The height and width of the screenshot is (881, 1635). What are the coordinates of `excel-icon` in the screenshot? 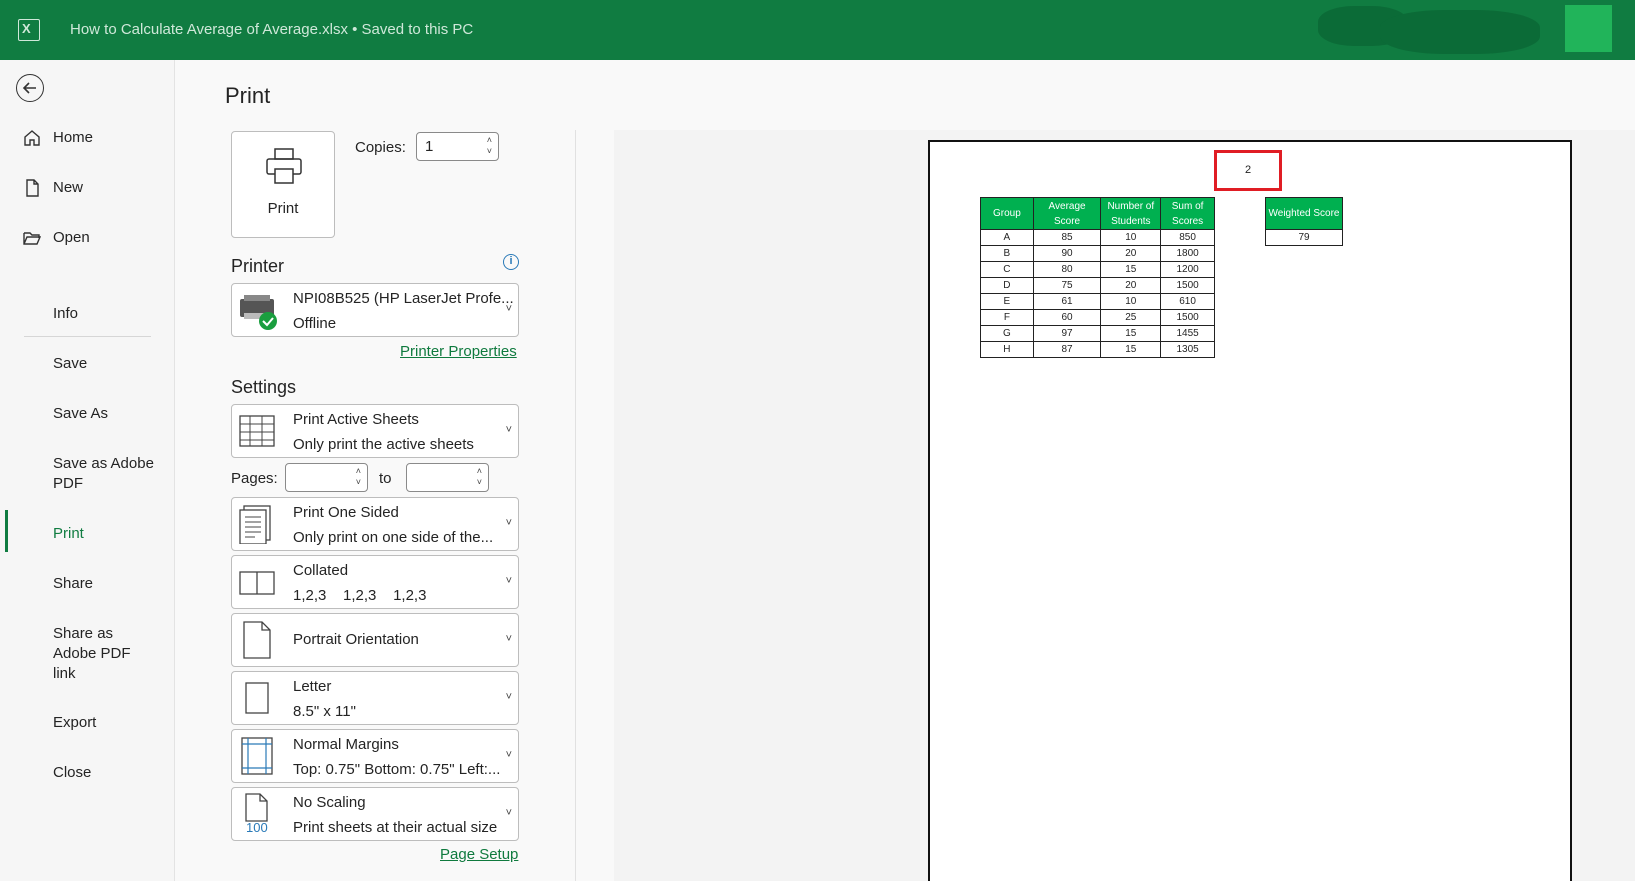 It's located at (29, 30).